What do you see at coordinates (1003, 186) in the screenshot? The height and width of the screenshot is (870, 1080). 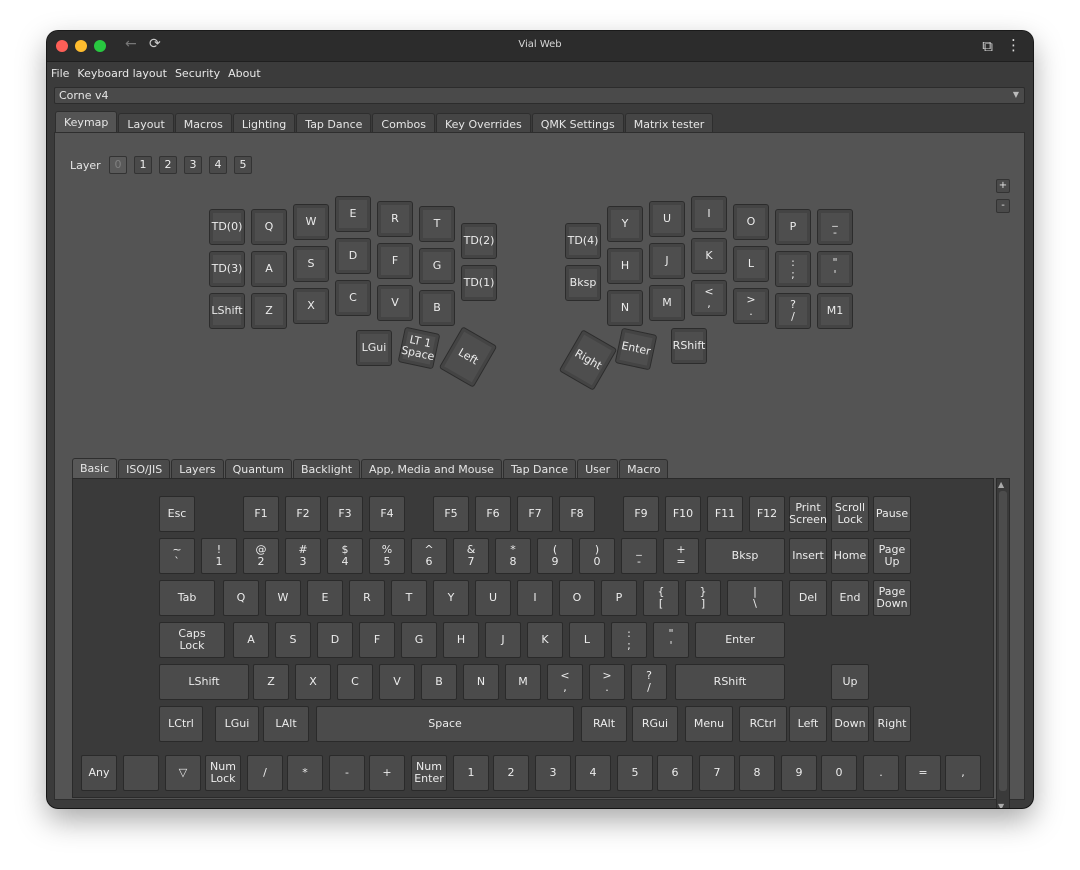 I see `zoom-in-button: +` at bounding box center [1003, 186].